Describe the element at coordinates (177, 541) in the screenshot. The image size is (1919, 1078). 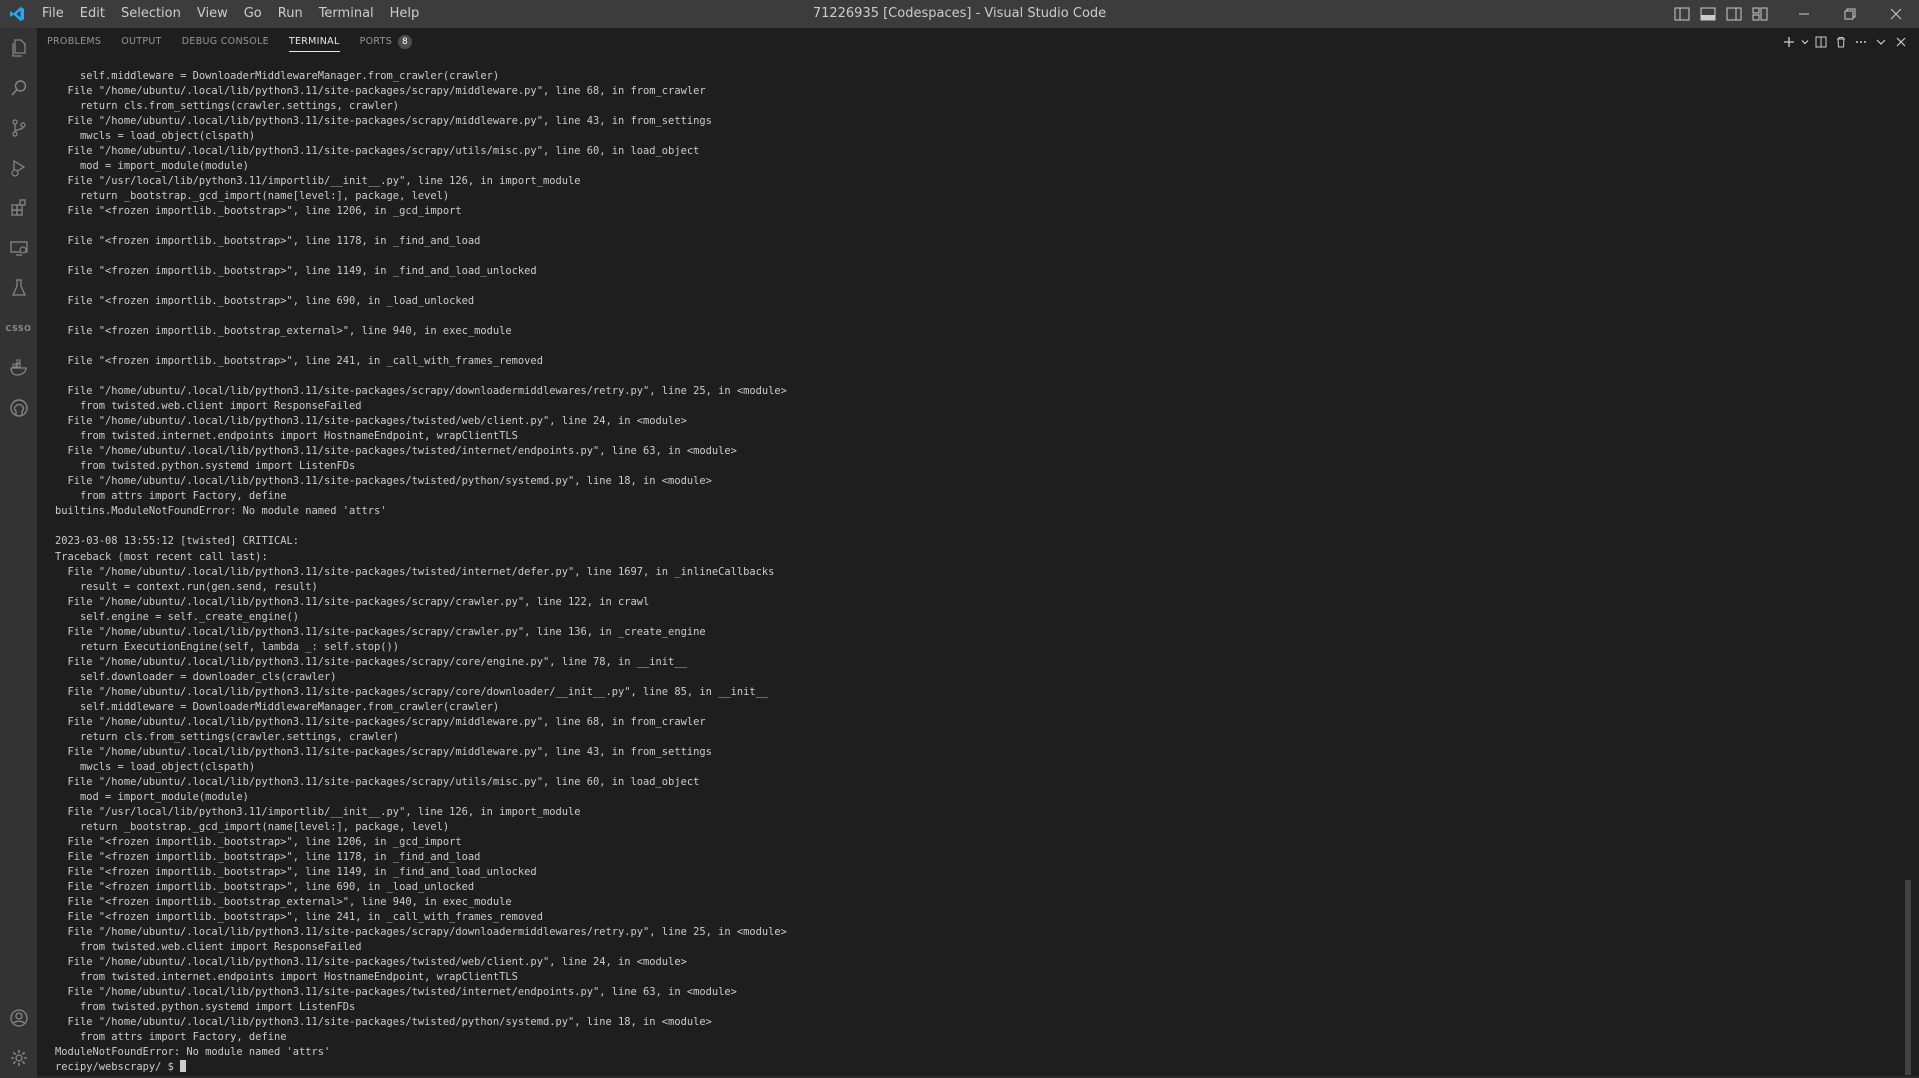
I see `terminal-line: 2023-03-08 13:55:12 [twisted] CRITICAL:` at that location.